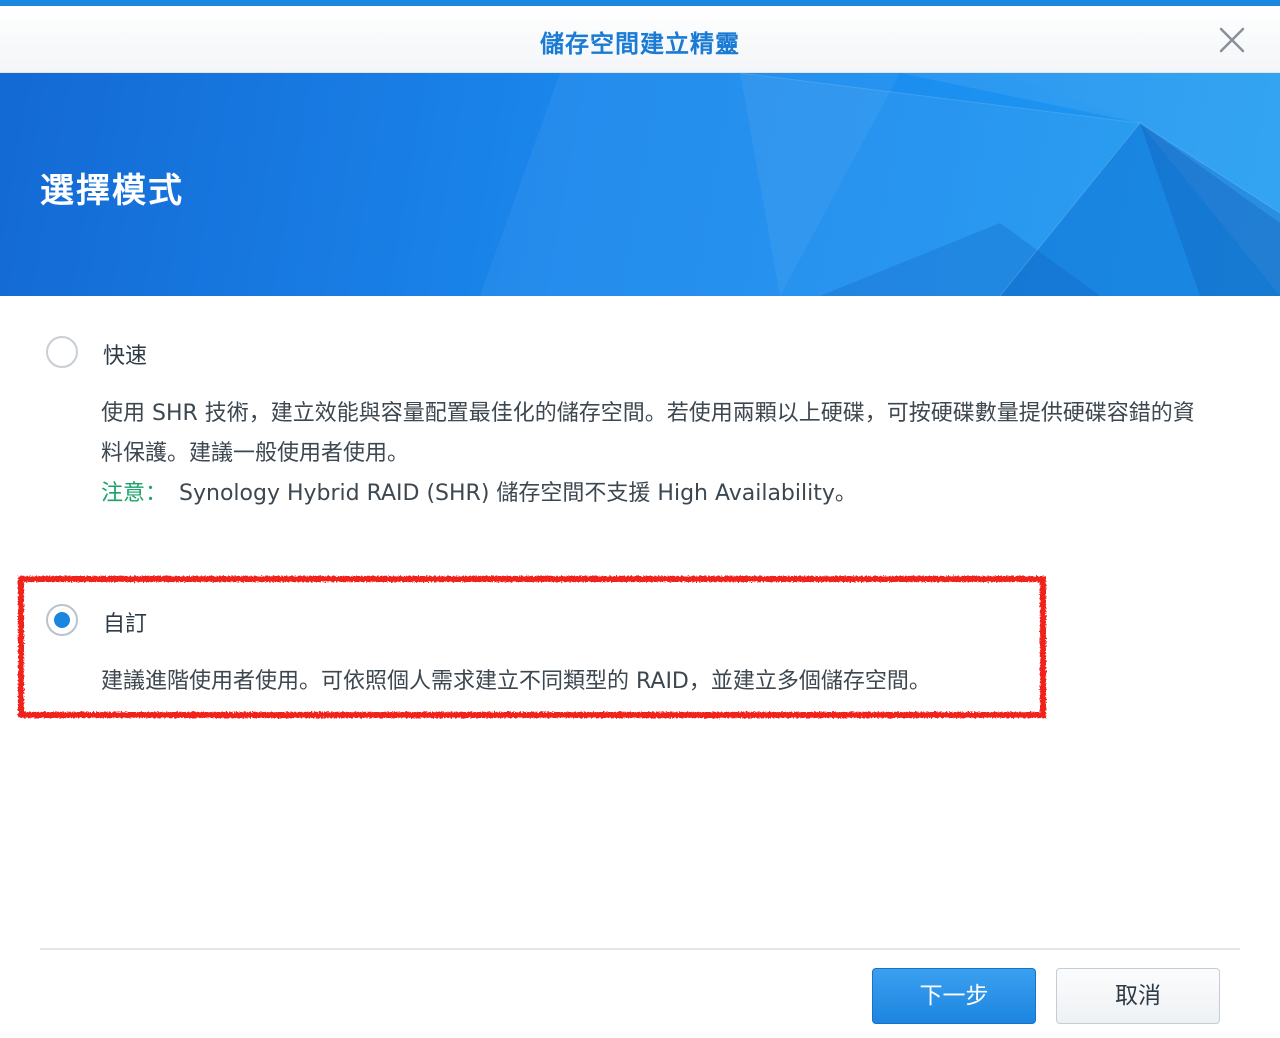 The width and height of the screenshot is (1280, 1038). Describe the element at coordinates (1138, 996) in the screenshot. I see `cancel-button: 取消` at that location.